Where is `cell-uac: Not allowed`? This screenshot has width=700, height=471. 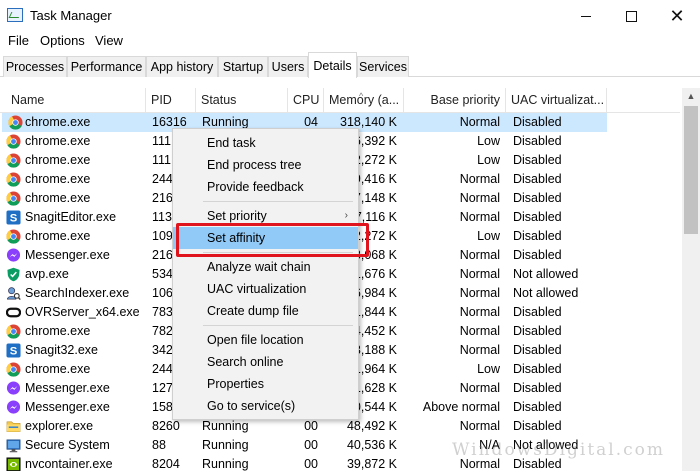 cell-uac: Not allowed is located at coordinates (546, 274).